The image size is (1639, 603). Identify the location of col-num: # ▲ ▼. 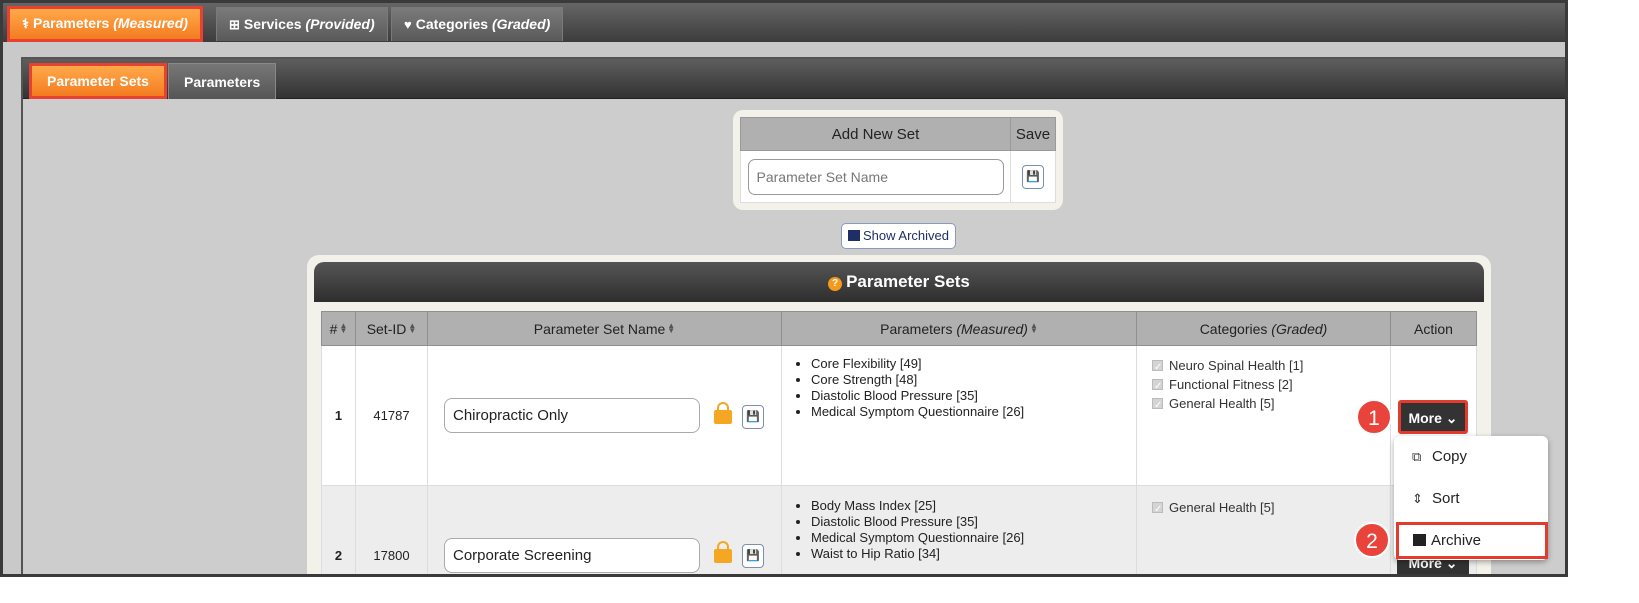
(338, 328).